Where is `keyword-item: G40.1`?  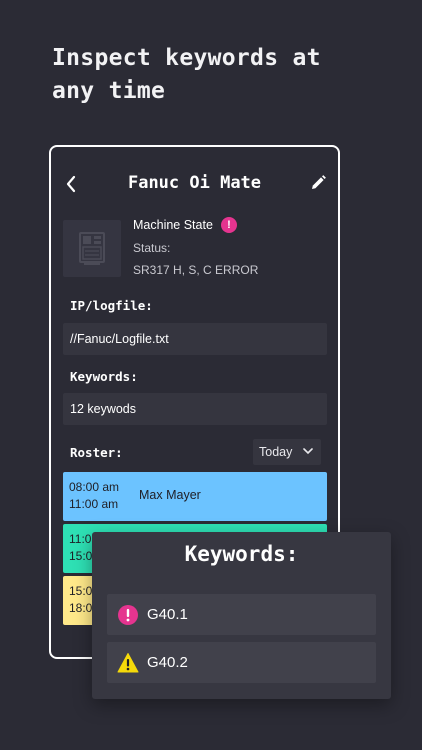 keyword-item: G40.1 is located at coordinates (241, 614).